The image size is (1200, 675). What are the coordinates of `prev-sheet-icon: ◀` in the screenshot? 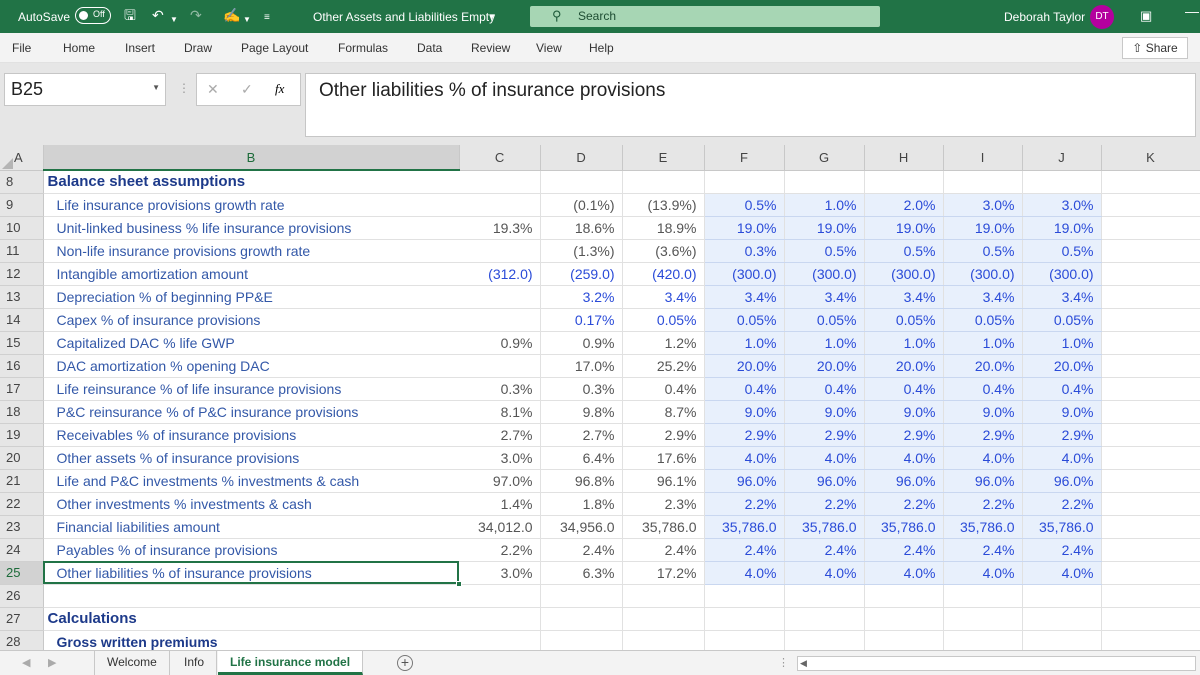 It's located at (26, 662).